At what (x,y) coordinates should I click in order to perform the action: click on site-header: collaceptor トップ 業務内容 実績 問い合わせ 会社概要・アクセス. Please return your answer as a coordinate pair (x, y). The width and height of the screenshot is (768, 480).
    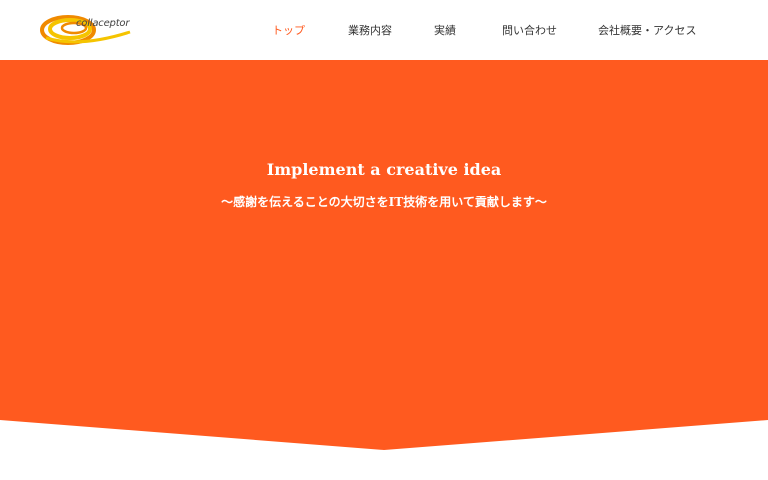
    Looking at the image, I should click on (384, 30).